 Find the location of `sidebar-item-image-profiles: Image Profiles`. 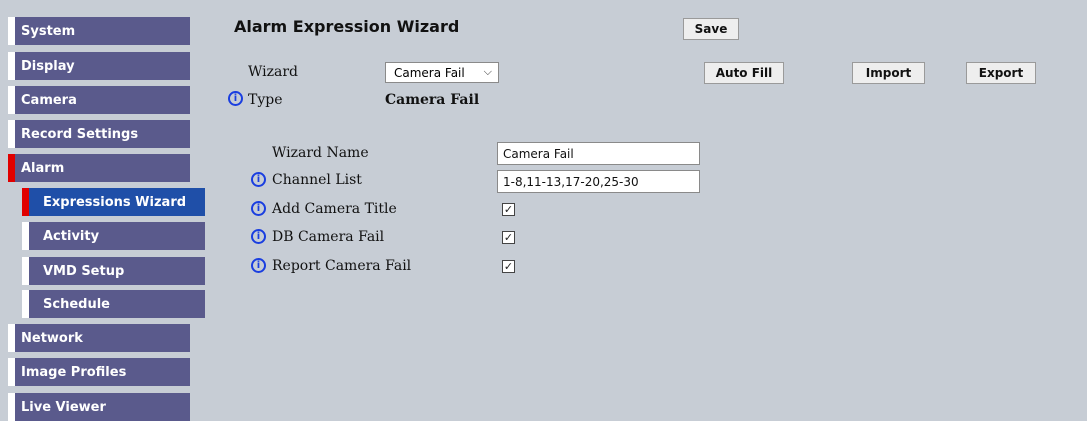

sidebar-item-image-profiles: Image Profiles is located at coordinates (99, 372).